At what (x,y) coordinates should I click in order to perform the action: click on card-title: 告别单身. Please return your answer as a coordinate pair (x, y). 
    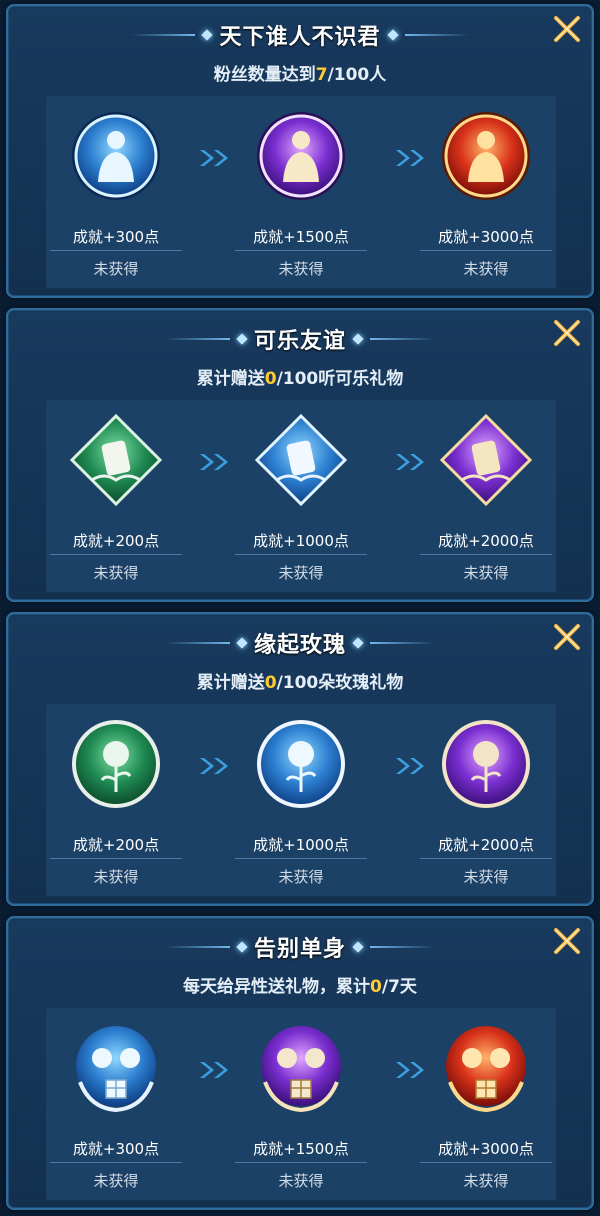
    Looking at the image, I should click on (299, 949).